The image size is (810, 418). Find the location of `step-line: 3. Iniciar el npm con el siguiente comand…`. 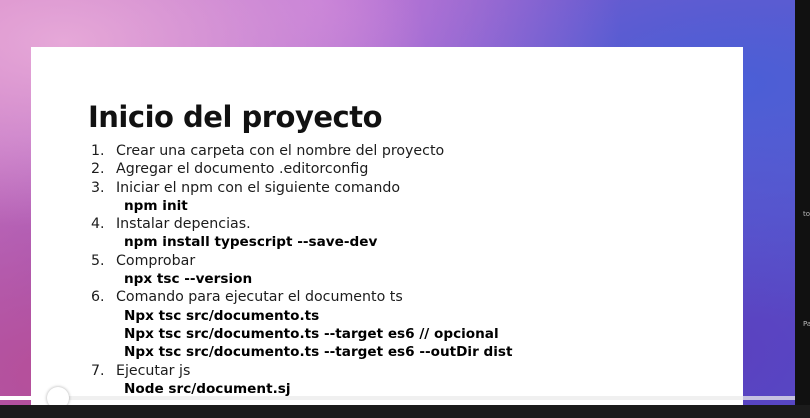

step-line: 3. Iniciar el npm con el siguiente comand… is located at coordinates (302, 188).